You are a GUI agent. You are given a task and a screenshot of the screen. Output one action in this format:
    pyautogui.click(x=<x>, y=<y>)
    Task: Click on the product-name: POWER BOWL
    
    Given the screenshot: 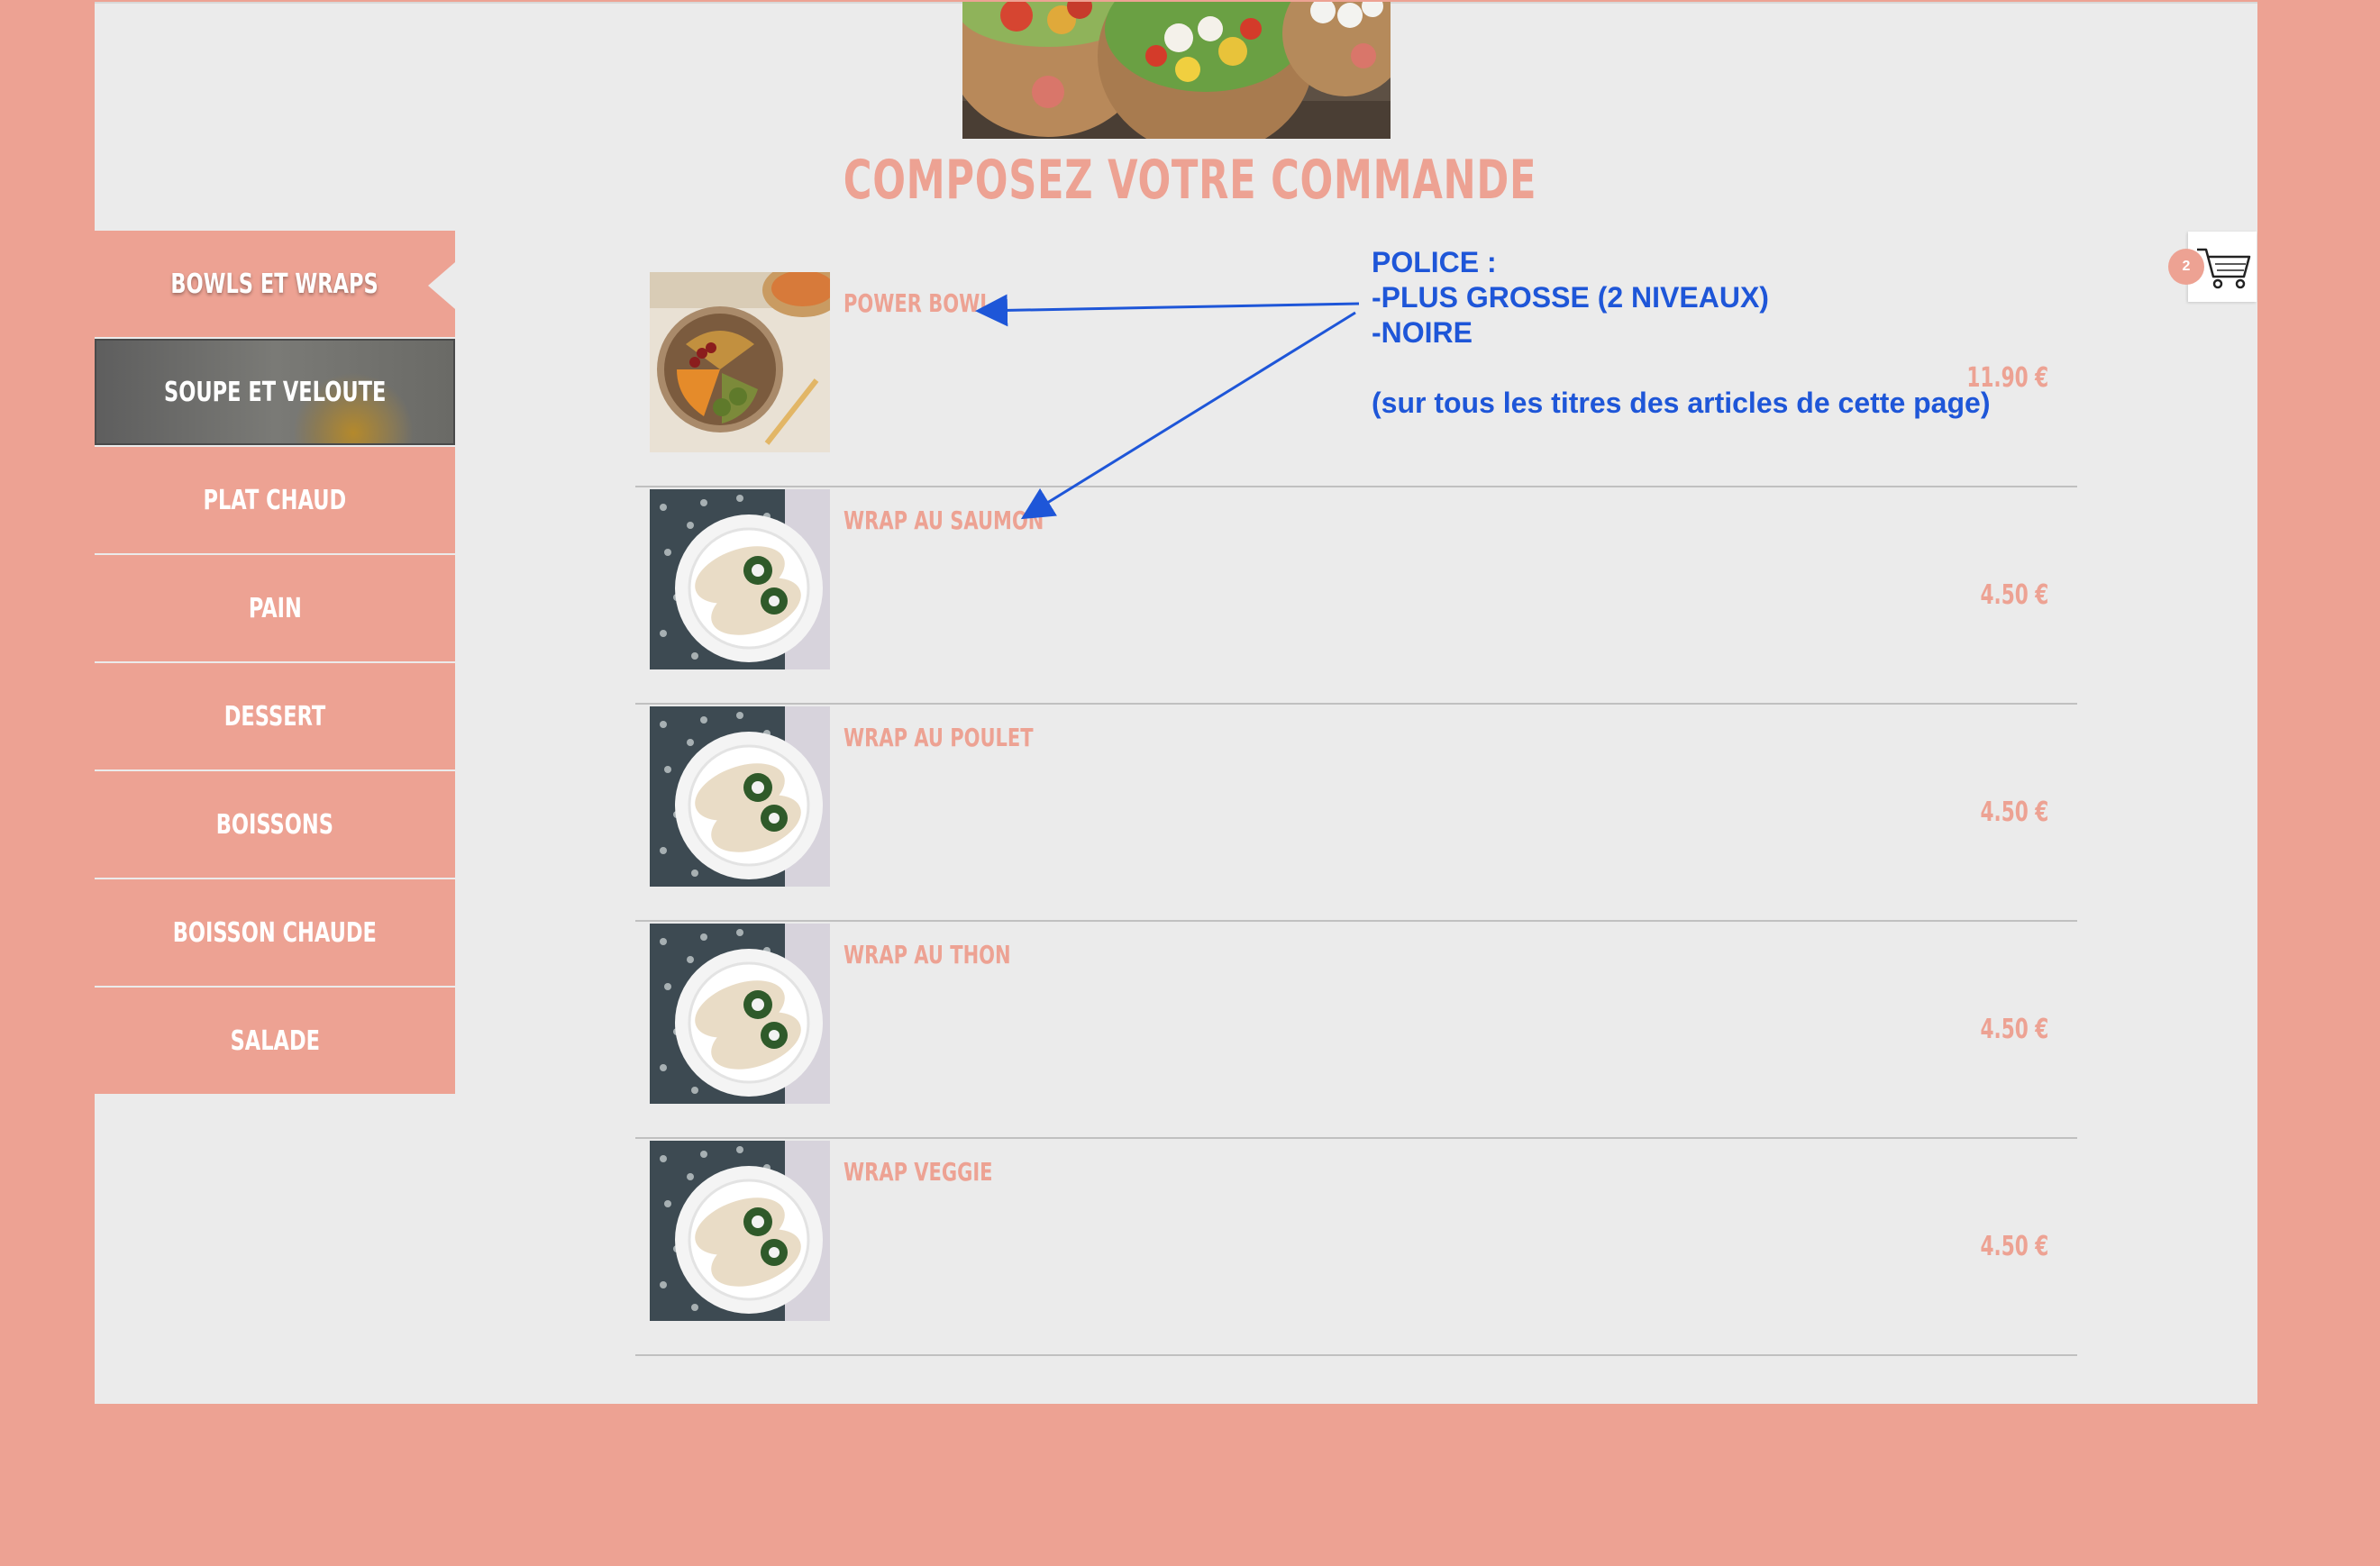 What is the action you would take?
    pyautogui.click(x=918, y=303)
    